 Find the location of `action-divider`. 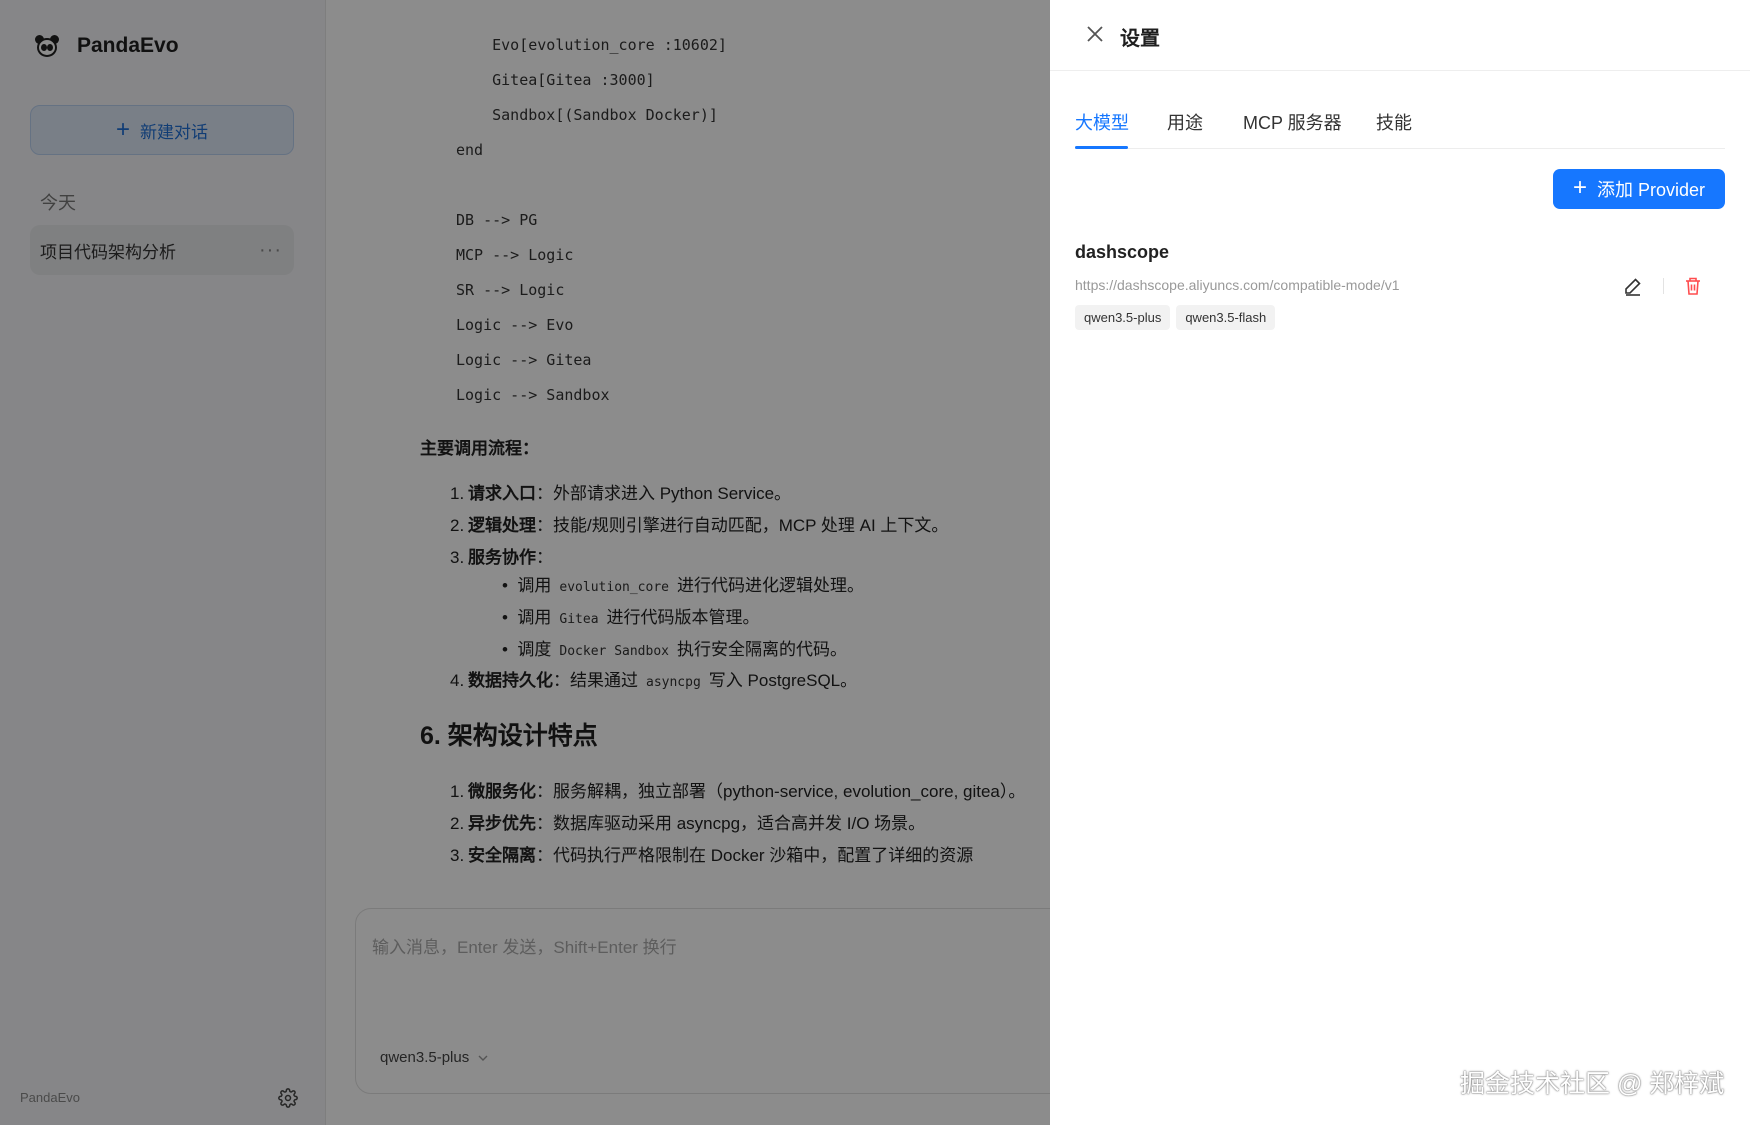

action-divider is located at coordinates (1663, 286).